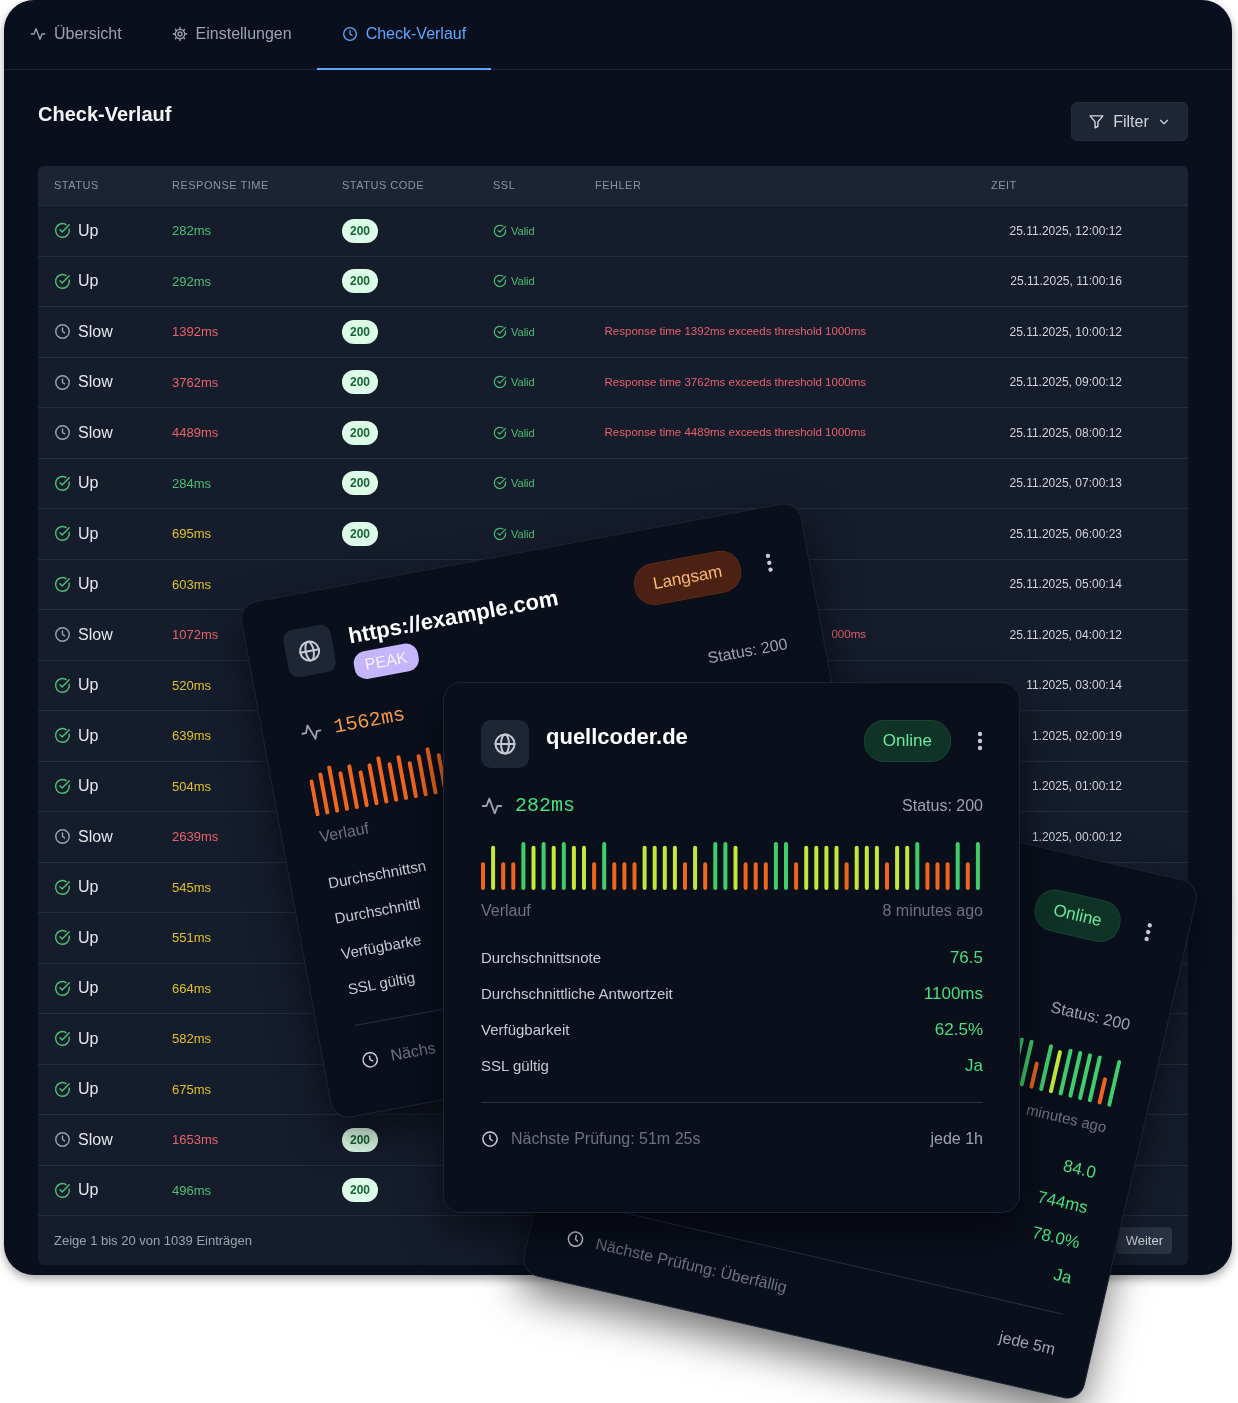 The image size is (1238, 1403). I want to click on response-time: 284ms, so click(192, 483).